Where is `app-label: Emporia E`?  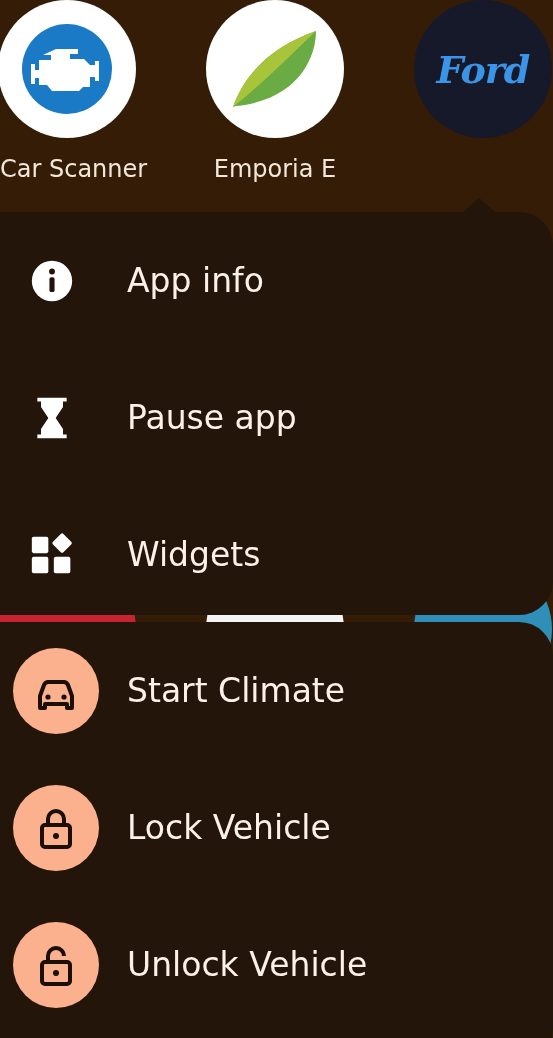 app-label: Emporia E is located at coordinates (275, 169).